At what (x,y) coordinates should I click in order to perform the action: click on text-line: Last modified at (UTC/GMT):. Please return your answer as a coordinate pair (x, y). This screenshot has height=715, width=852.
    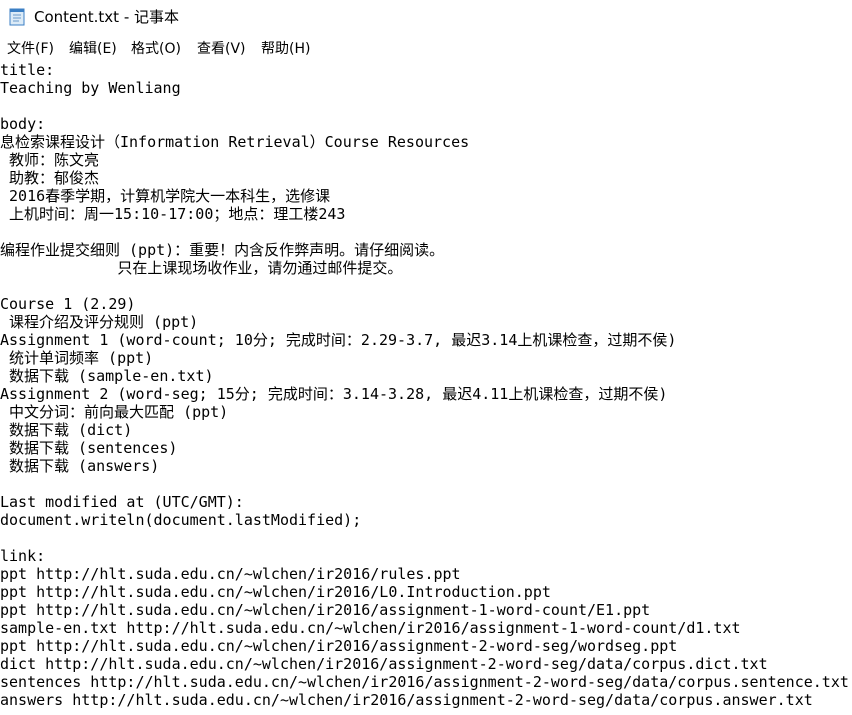
    Looking at the image, I should click on (122, 502).